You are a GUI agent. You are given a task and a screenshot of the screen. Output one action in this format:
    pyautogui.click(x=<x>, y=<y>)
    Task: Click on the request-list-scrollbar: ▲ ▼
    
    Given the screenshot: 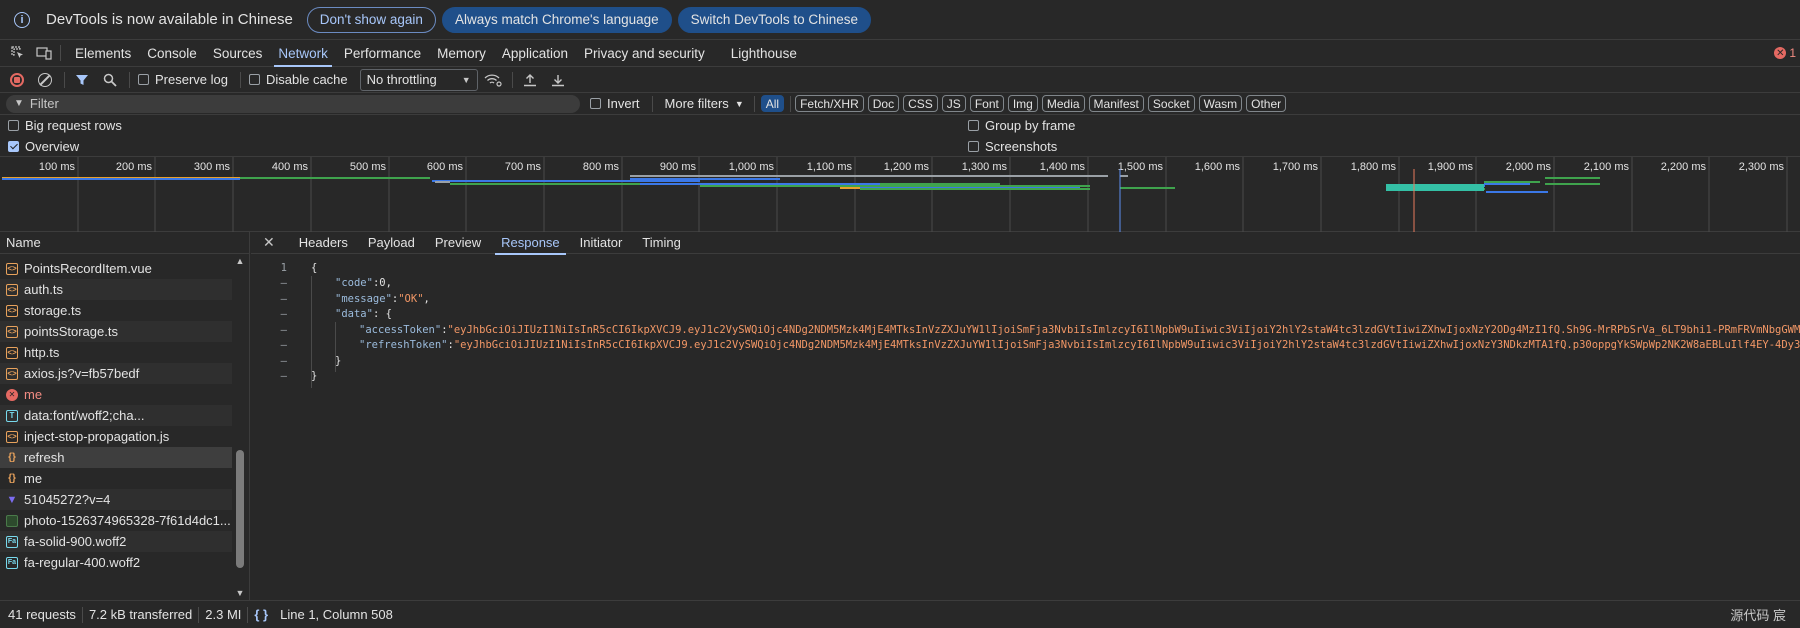 What is the action you would take?
    pyautogui.click(x=240, y=427)
    